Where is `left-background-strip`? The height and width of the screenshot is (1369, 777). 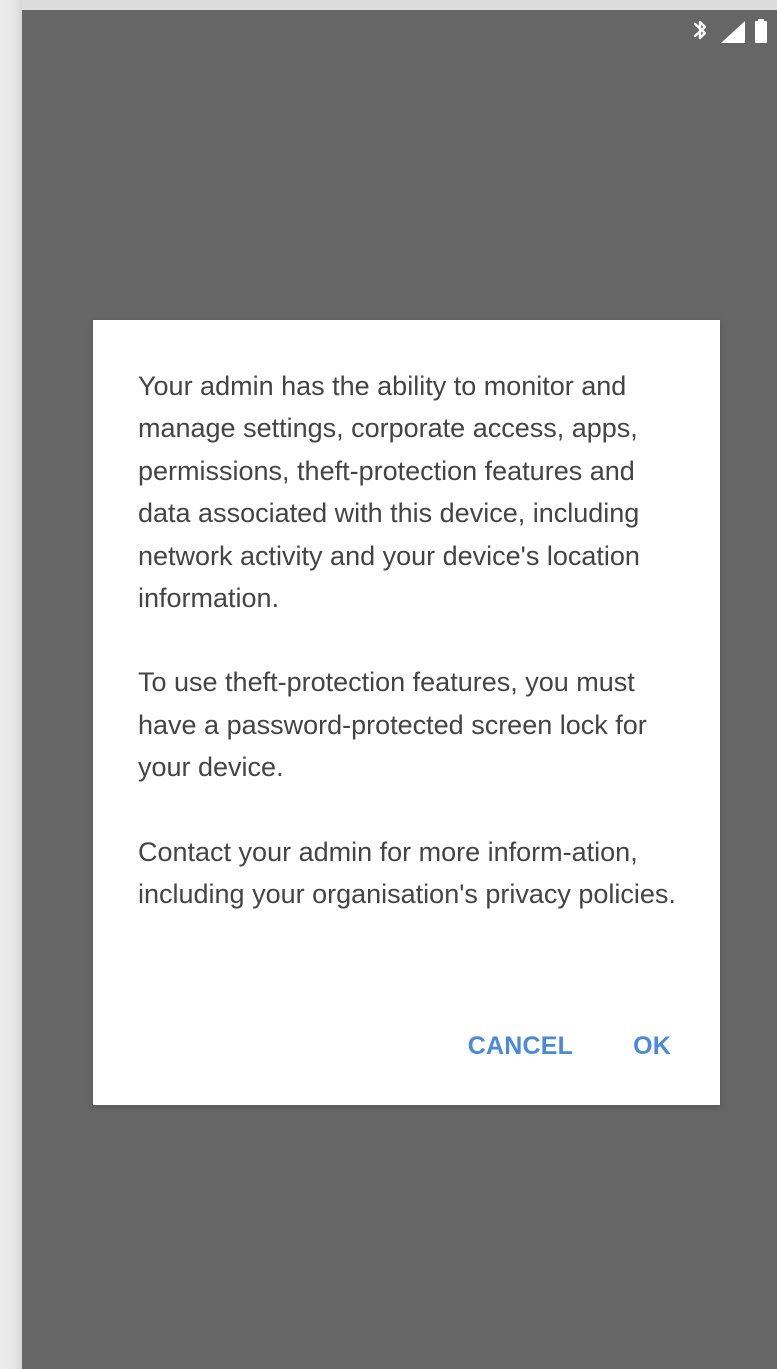
left-background-strip is located at coordinates (11, 684).